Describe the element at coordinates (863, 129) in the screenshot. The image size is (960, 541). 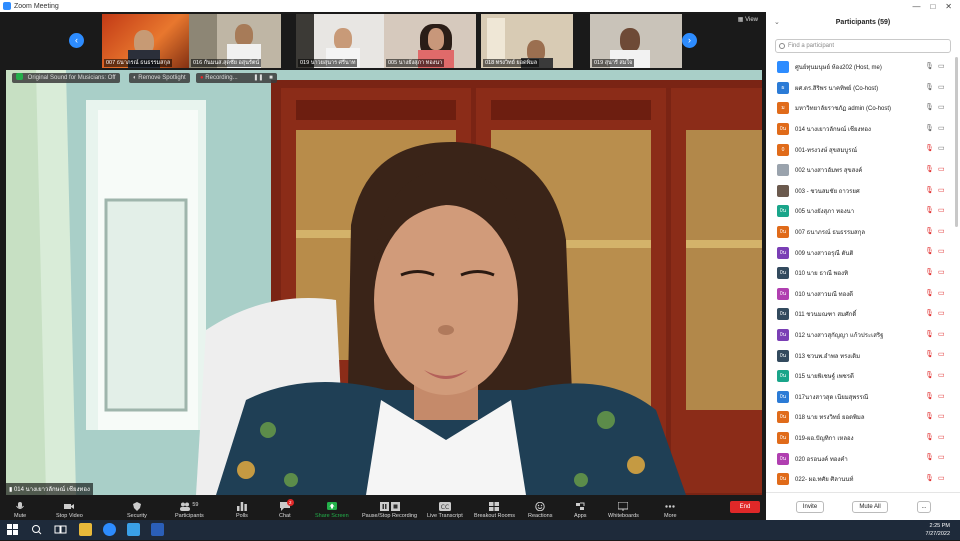
I see `participant-row: 0น 014 นางเยาวลักษณ์ เชียงทอง 🎙 ▭` at that location.